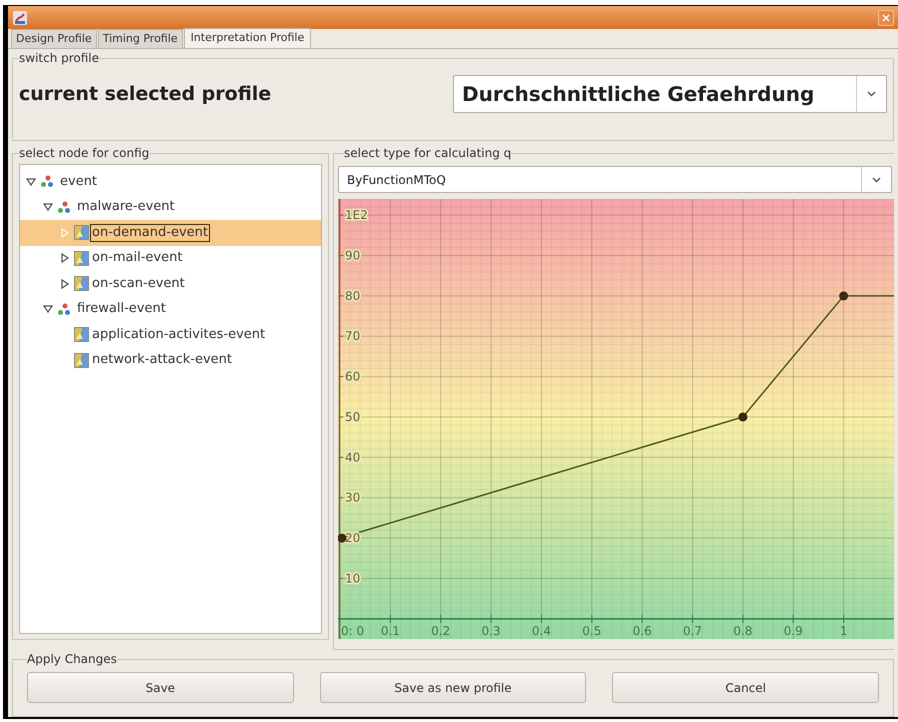  What do you see at coordinates (352, 538) in the screenshot?
I see `tick-label: 20` at bounding box center [352, 538].